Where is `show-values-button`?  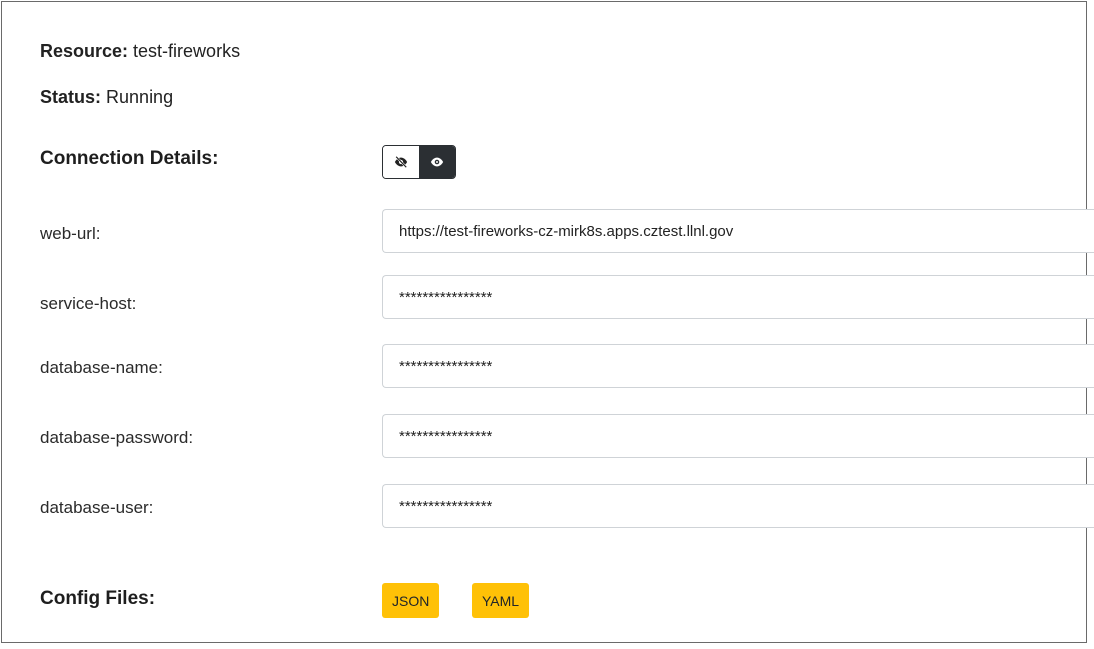
show-values-button is located at coordinates (437, 162).